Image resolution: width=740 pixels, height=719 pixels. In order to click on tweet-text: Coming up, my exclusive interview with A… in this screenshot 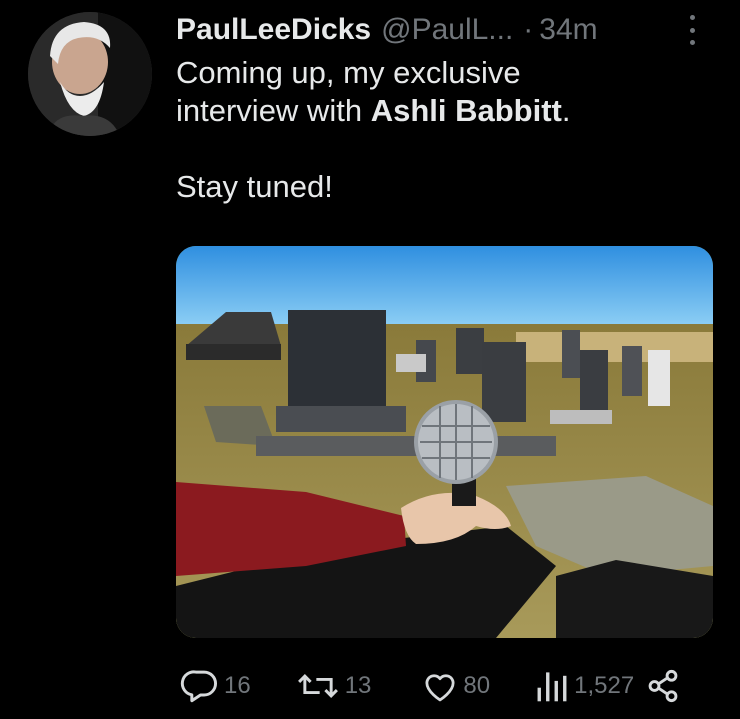, I will do `click(436, 130)`.